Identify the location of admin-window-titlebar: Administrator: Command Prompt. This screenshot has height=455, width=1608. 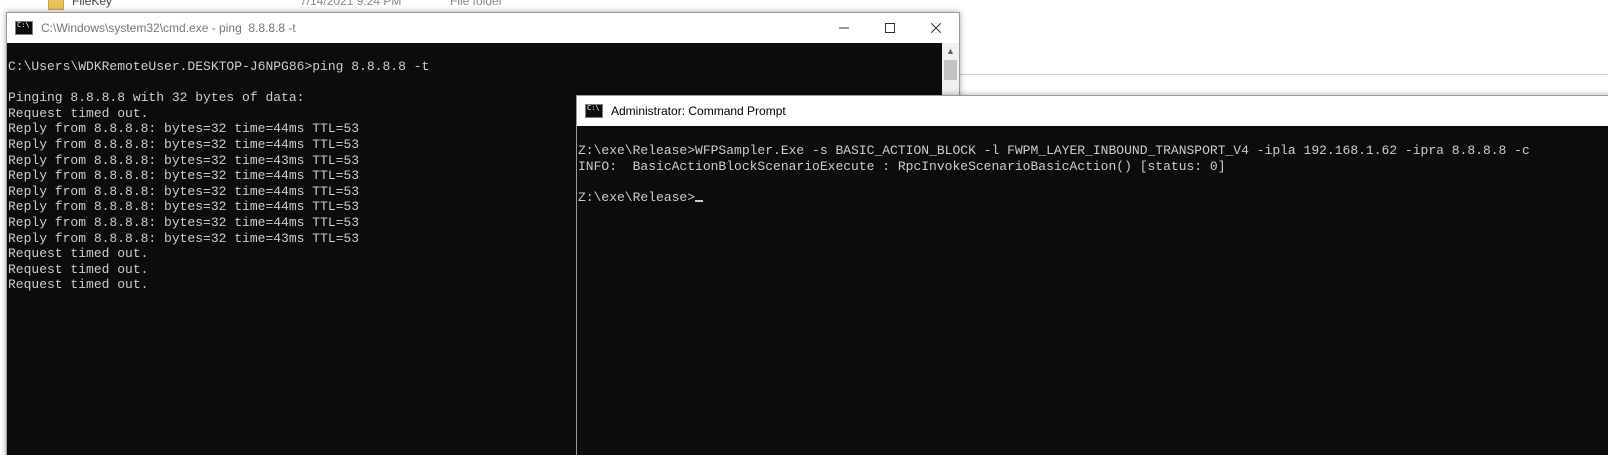
(1092, 111).